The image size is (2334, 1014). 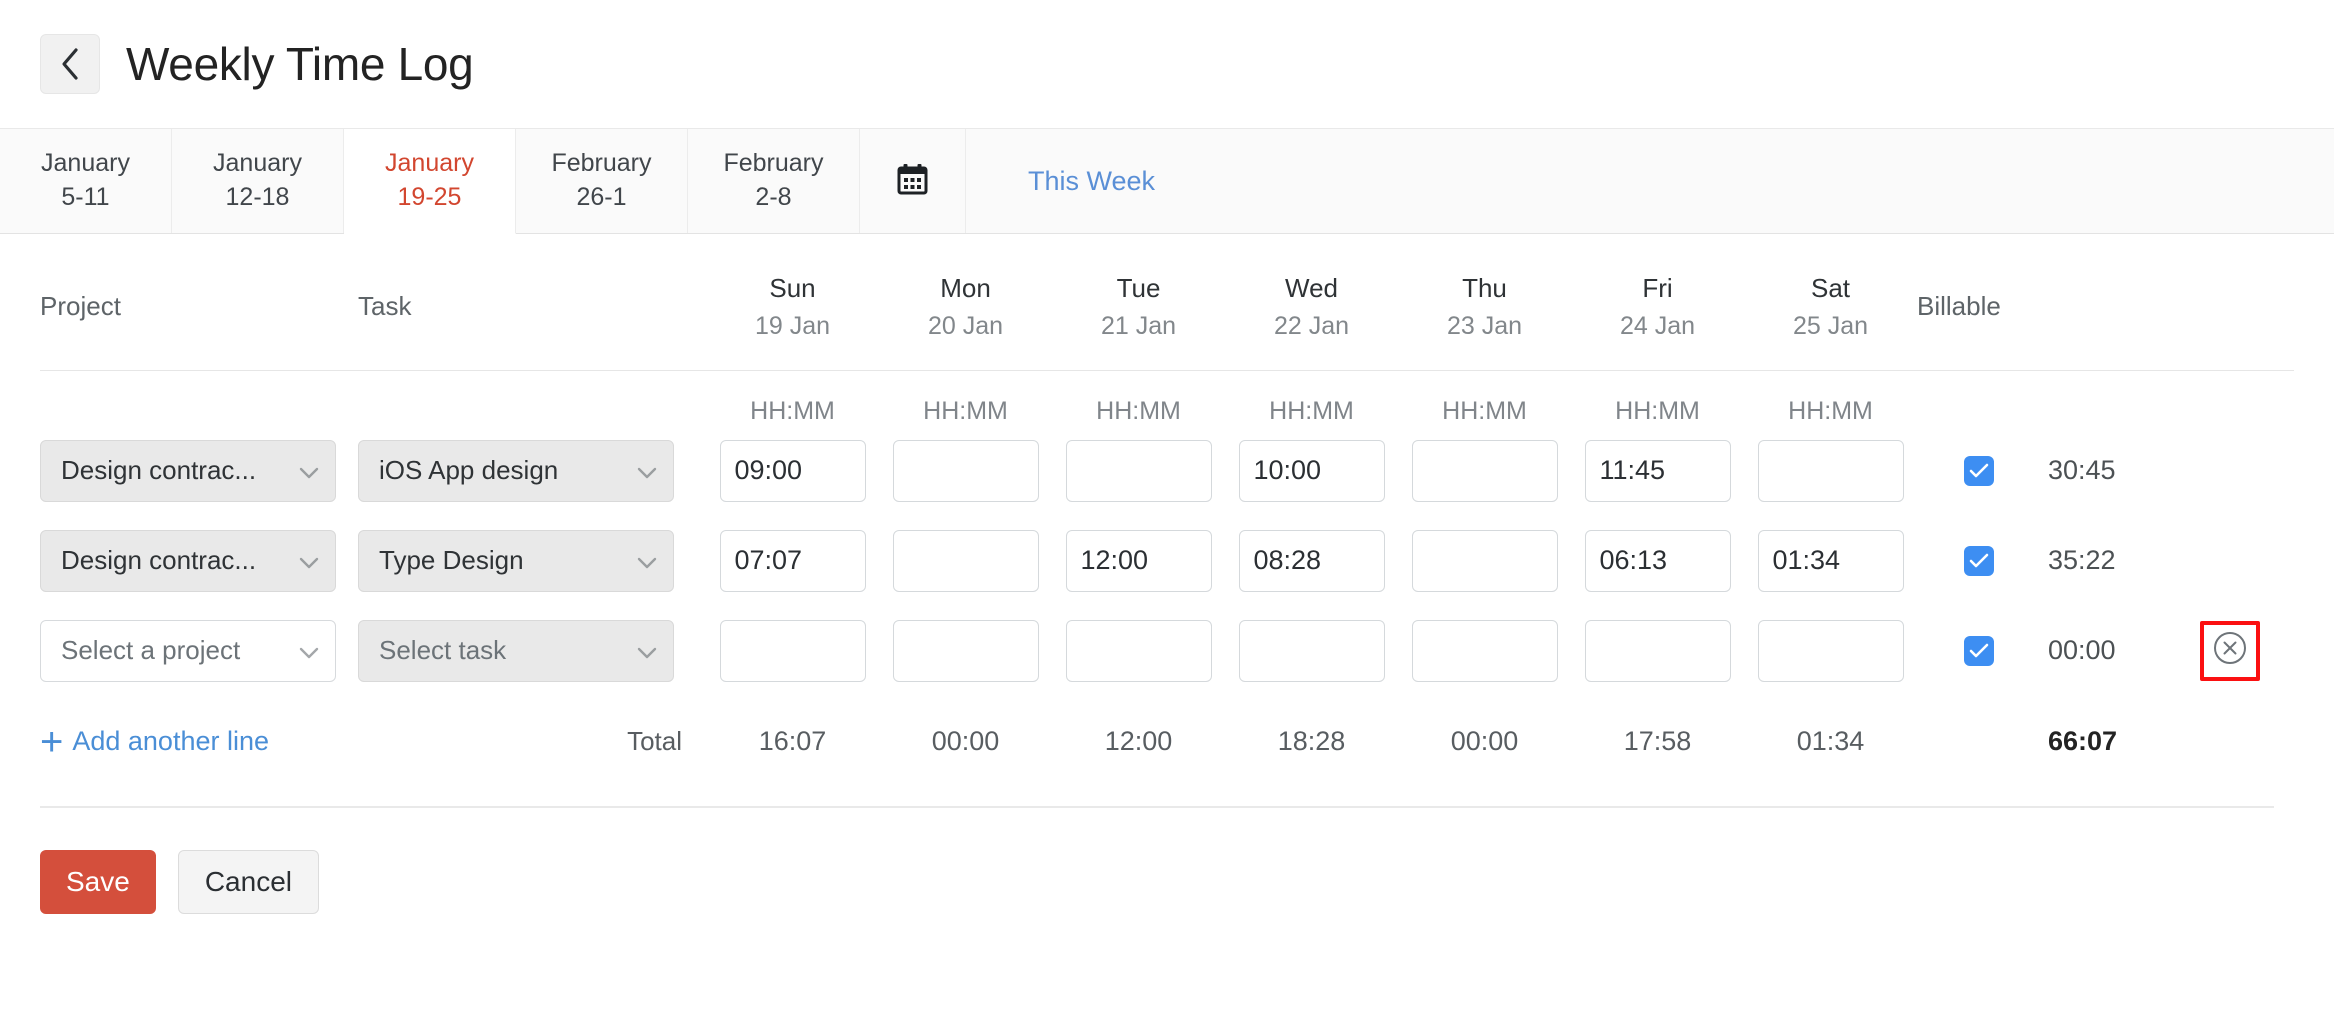 I want to click on week-tab-2-active: January 19-25, so click(x=430, y=181).